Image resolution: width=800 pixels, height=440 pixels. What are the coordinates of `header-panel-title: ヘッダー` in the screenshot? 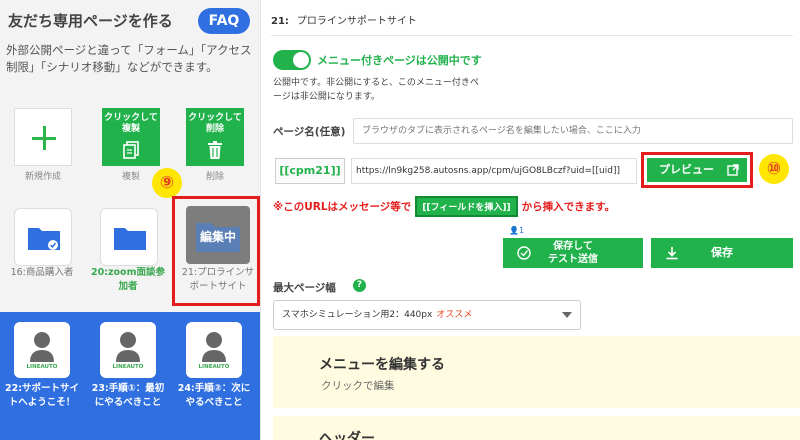 It's located at (347, 435).